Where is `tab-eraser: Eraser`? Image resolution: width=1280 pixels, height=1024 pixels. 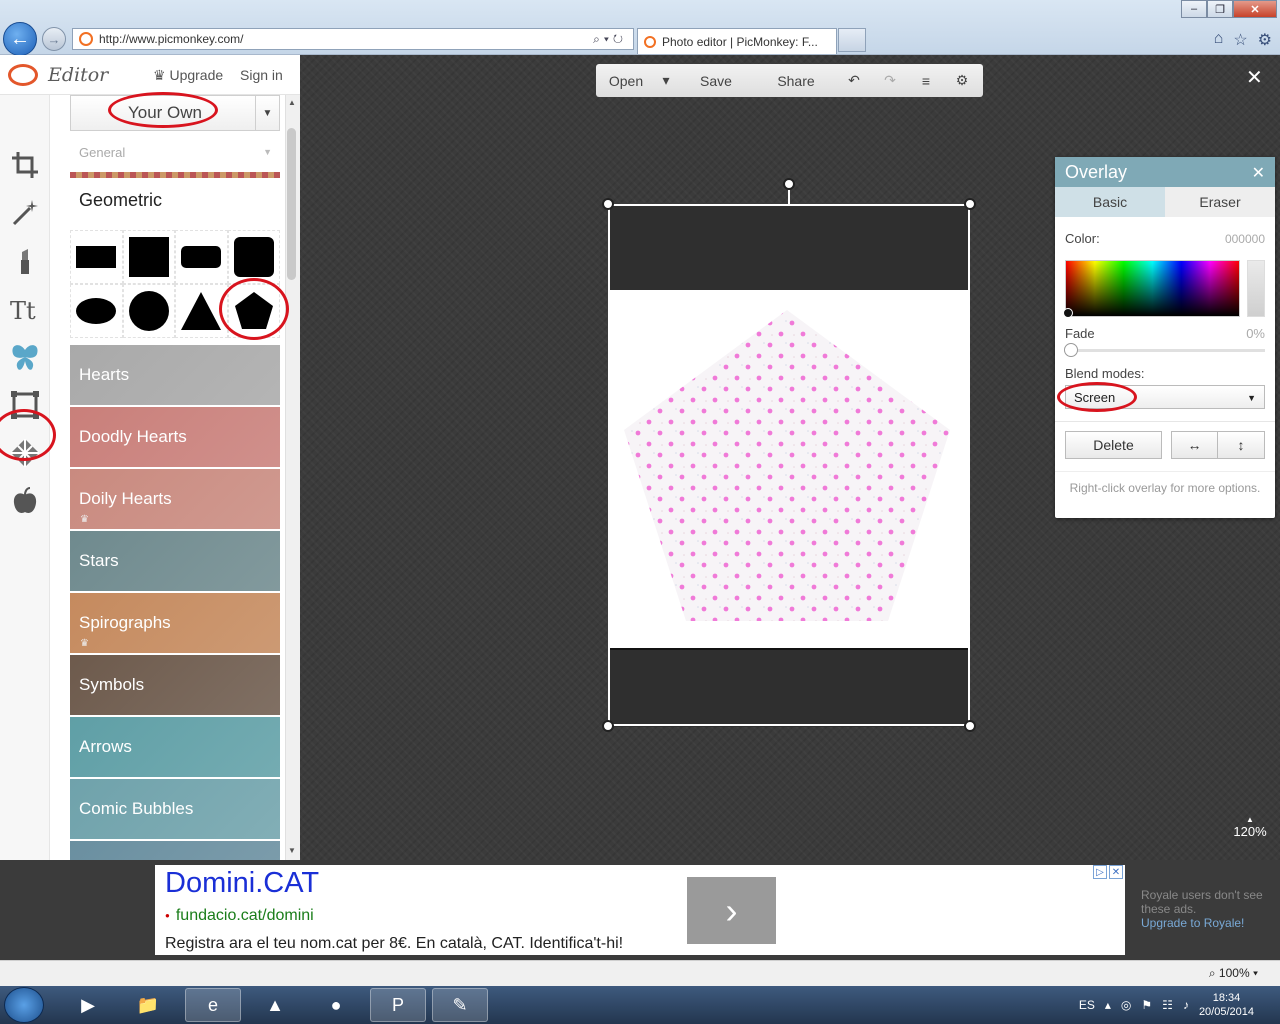
tab-eraser: Eraser is located at coordinates (1220, 202).